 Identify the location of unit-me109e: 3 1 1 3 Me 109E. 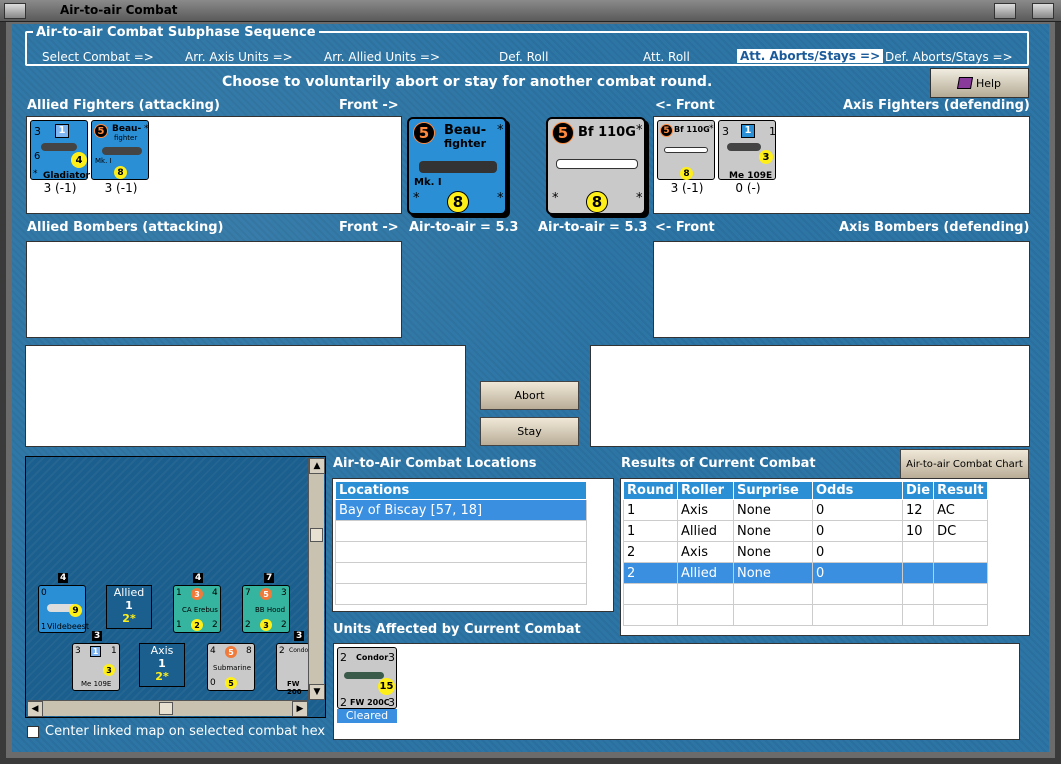
(747, 150).